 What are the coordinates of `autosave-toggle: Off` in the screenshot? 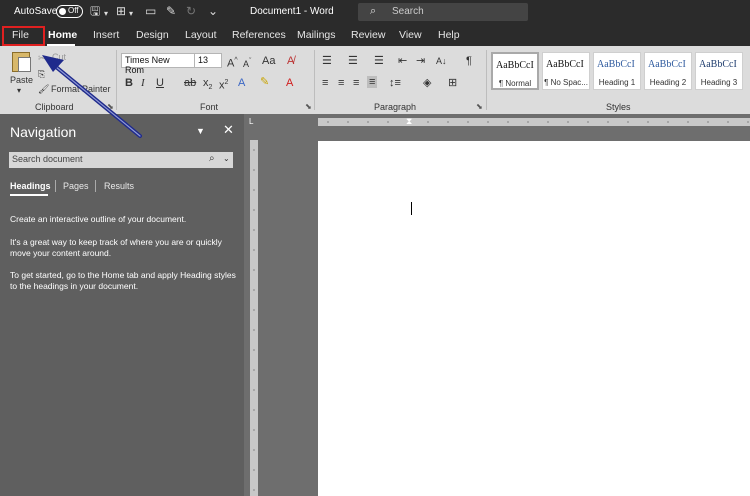 It's located at (69, 11).